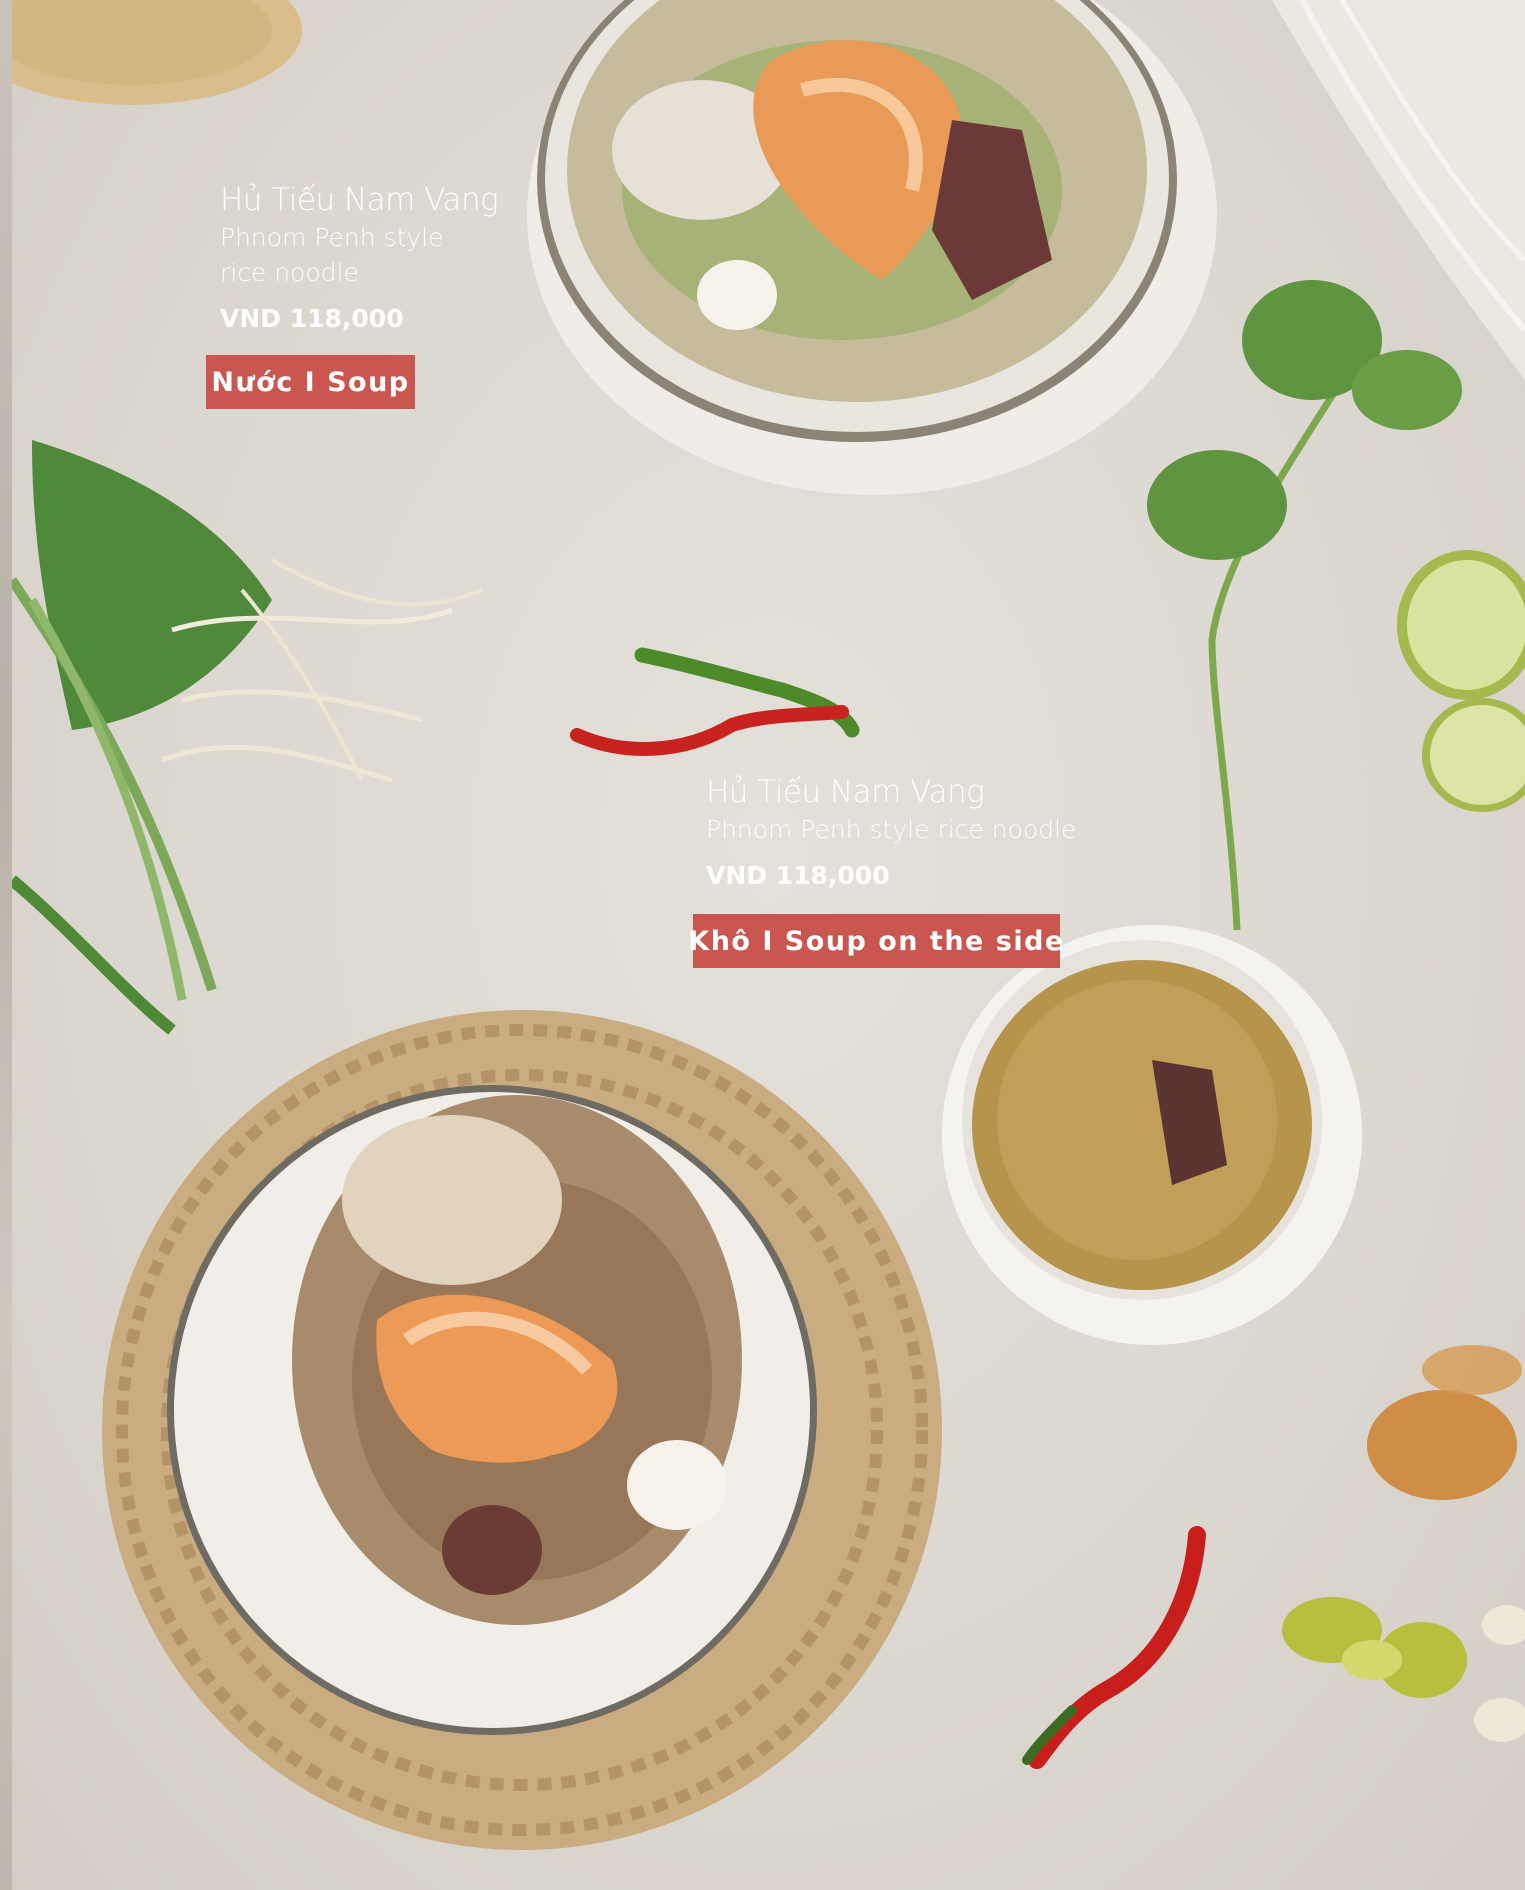 The height and width of the screenshot is (1890, 1525). I want to click on dish-description: Phnom Penh style rice noodle, so click(891, 829).